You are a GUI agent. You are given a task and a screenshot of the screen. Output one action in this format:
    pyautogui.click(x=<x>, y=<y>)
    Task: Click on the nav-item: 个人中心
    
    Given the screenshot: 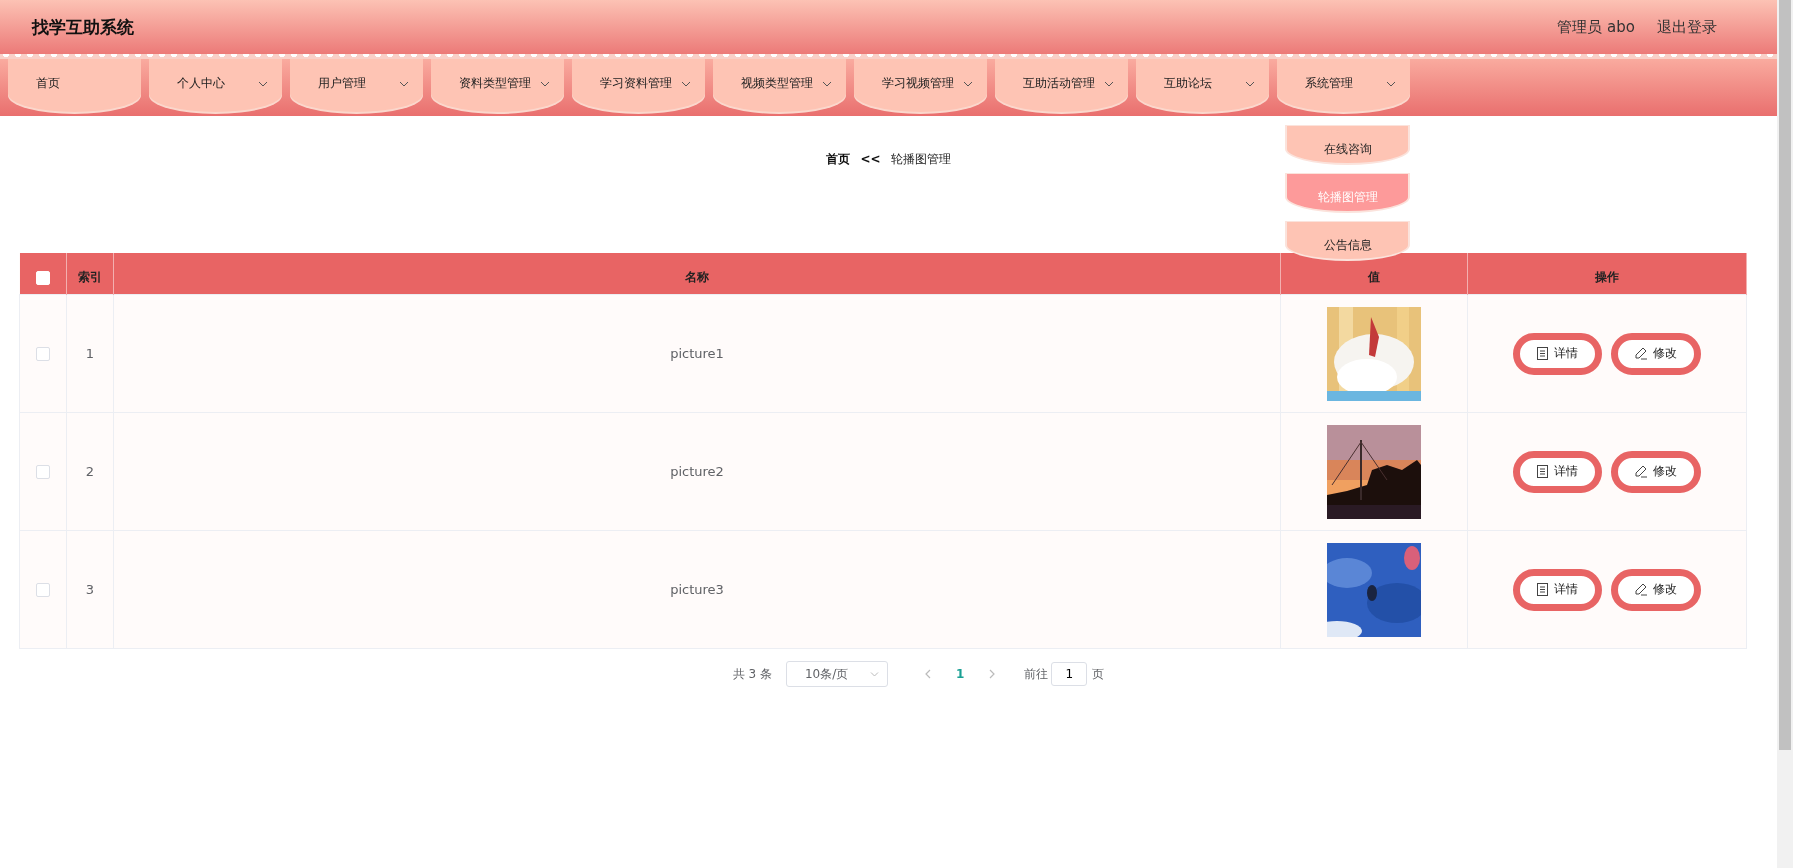 What is the action you would take?
    pyautogui.click(x=215, y=85)
    